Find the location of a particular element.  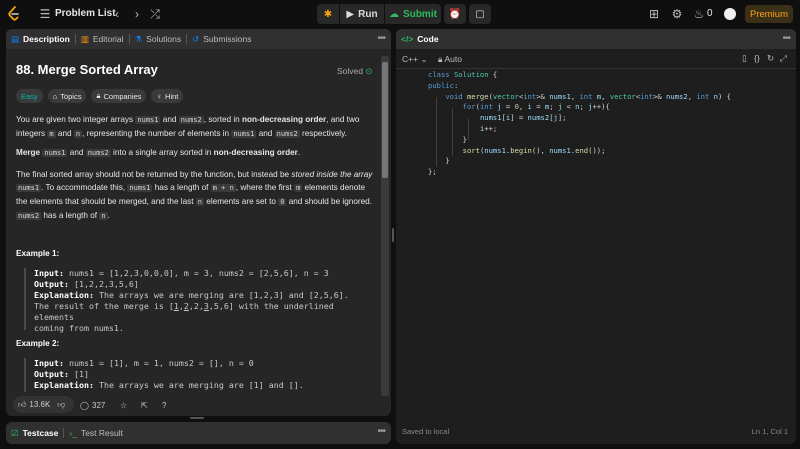

play-icon: ▶ is located at coordinates (350, 14).